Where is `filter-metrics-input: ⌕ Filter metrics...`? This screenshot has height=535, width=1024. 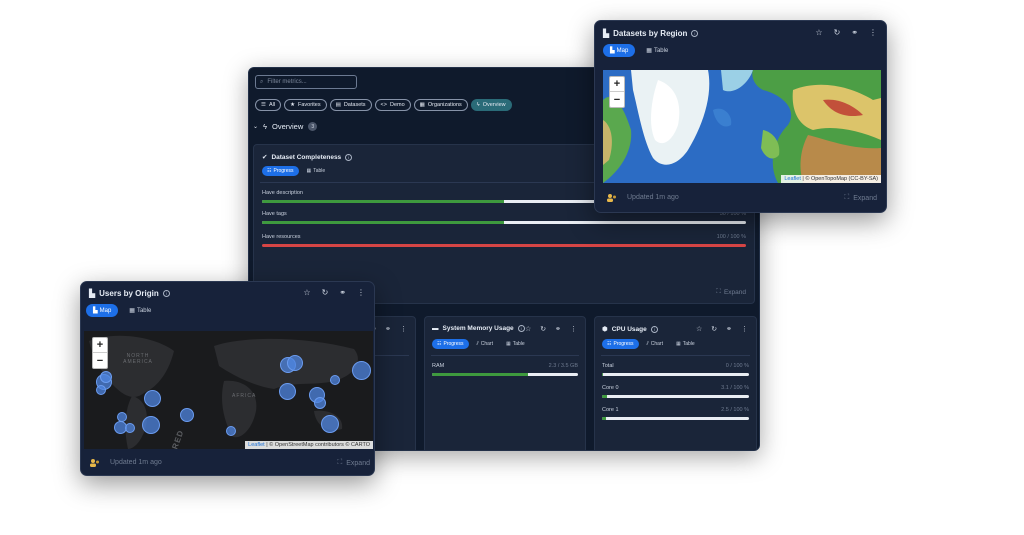
filter-metrics-input: ⌕ Filter metrics... is located at coordinates (306, 82).